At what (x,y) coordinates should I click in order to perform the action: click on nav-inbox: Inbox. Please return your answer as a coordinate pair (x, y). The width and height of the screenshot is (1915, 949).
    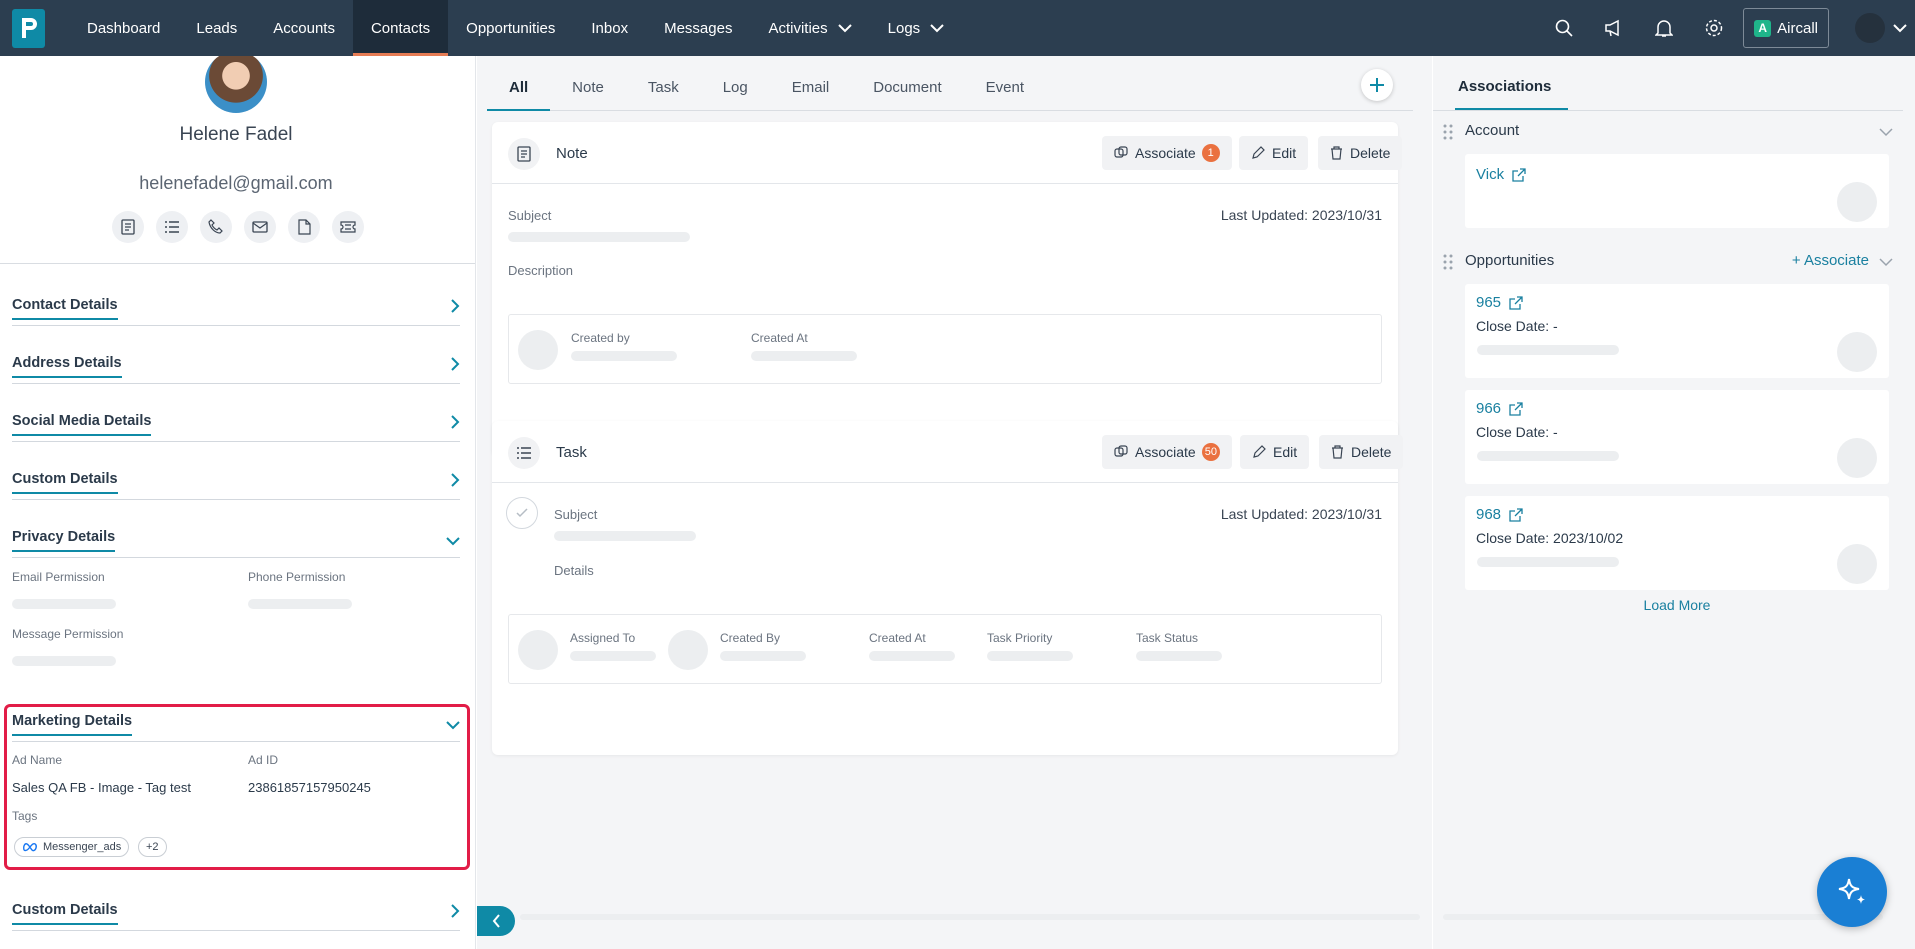
    Looking at the image, I should click on (609, 28).